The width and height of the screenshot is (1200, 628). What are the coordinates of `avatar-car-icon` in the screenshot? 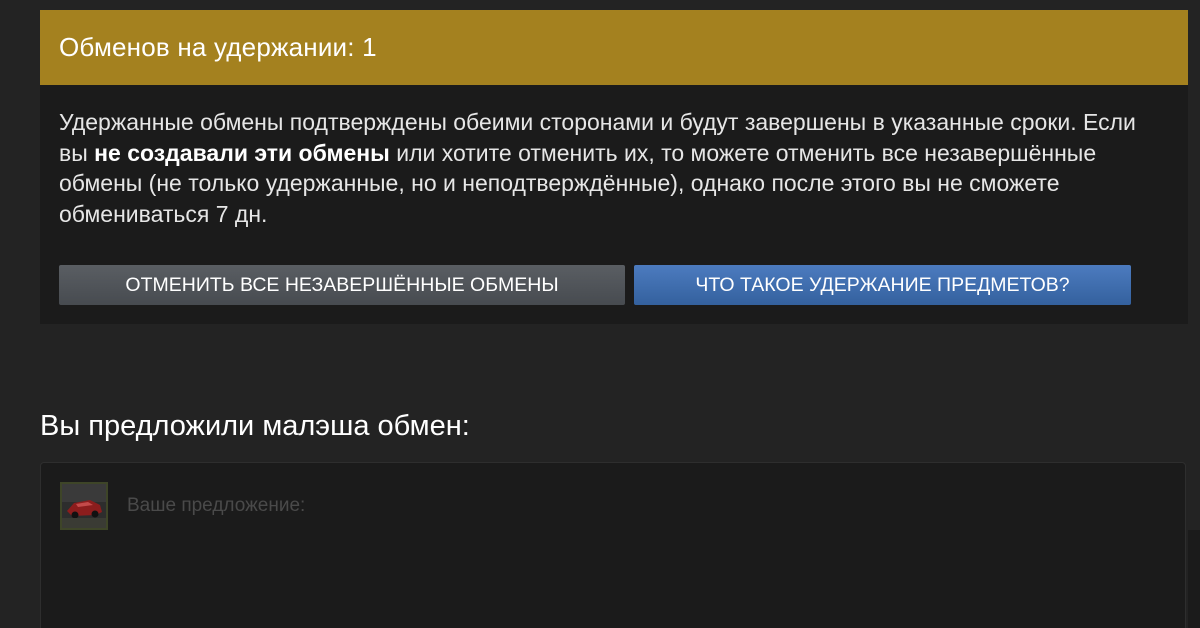 It's located at (84, 506).